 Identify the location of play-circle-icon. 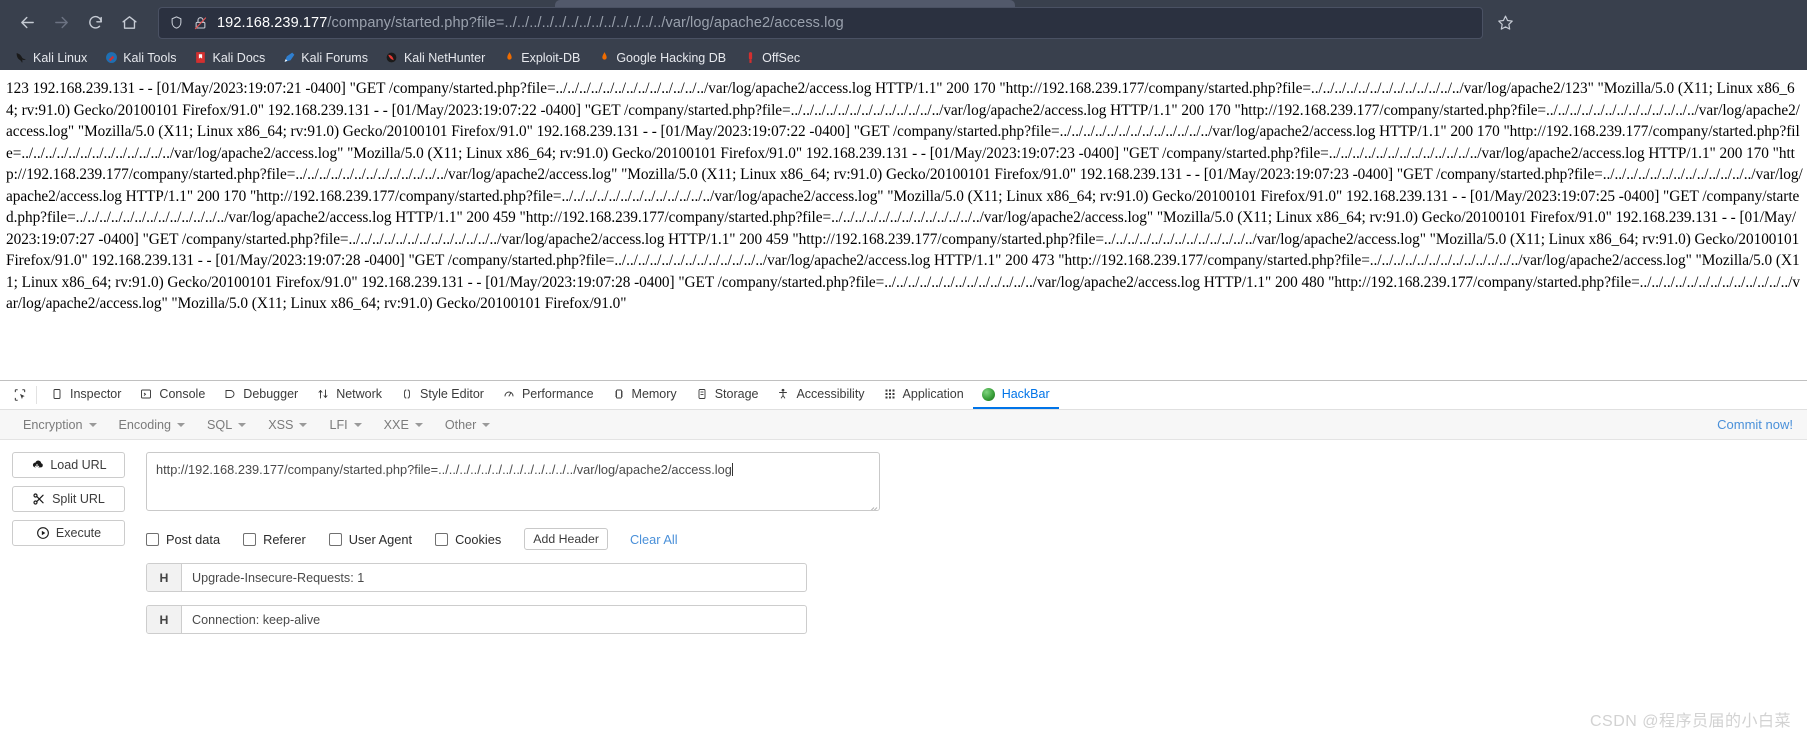
(43, 533).